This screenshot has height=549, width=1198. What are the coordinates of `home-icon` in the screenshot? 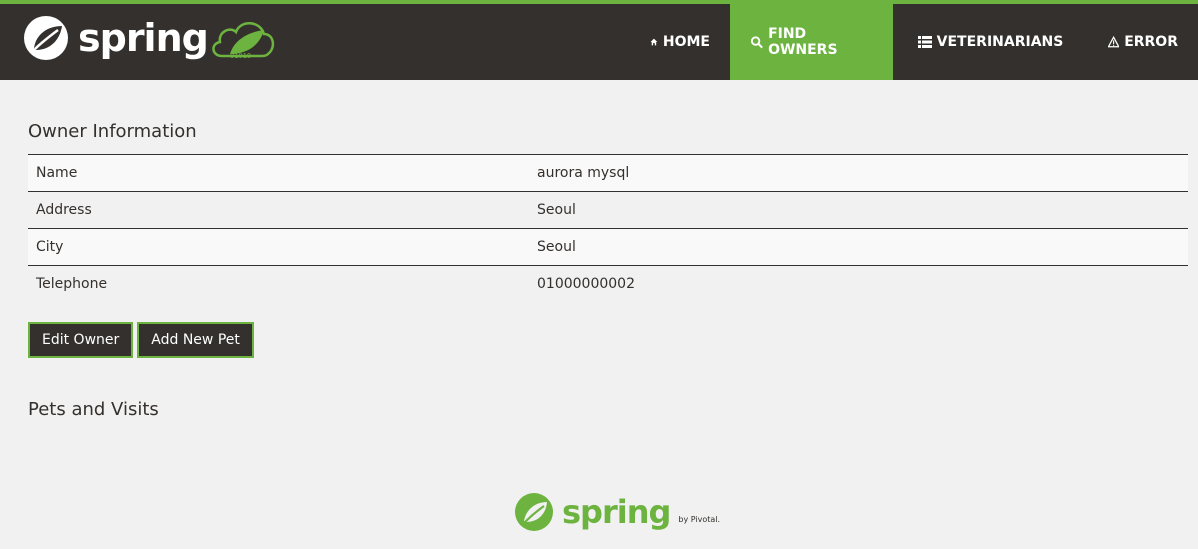 It's located at (654, 42).